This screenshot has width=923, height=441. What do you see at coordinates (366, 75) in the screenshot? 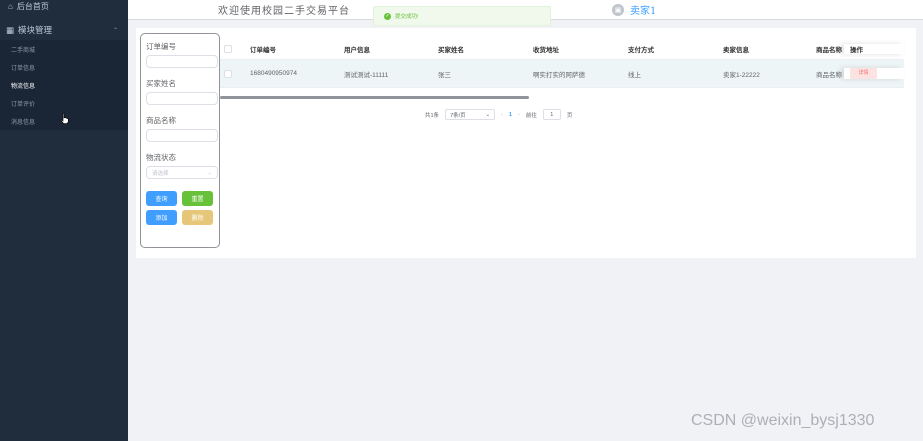
I see `cell-user-info: 测试测试-11111` at bounding box center [366, 75].